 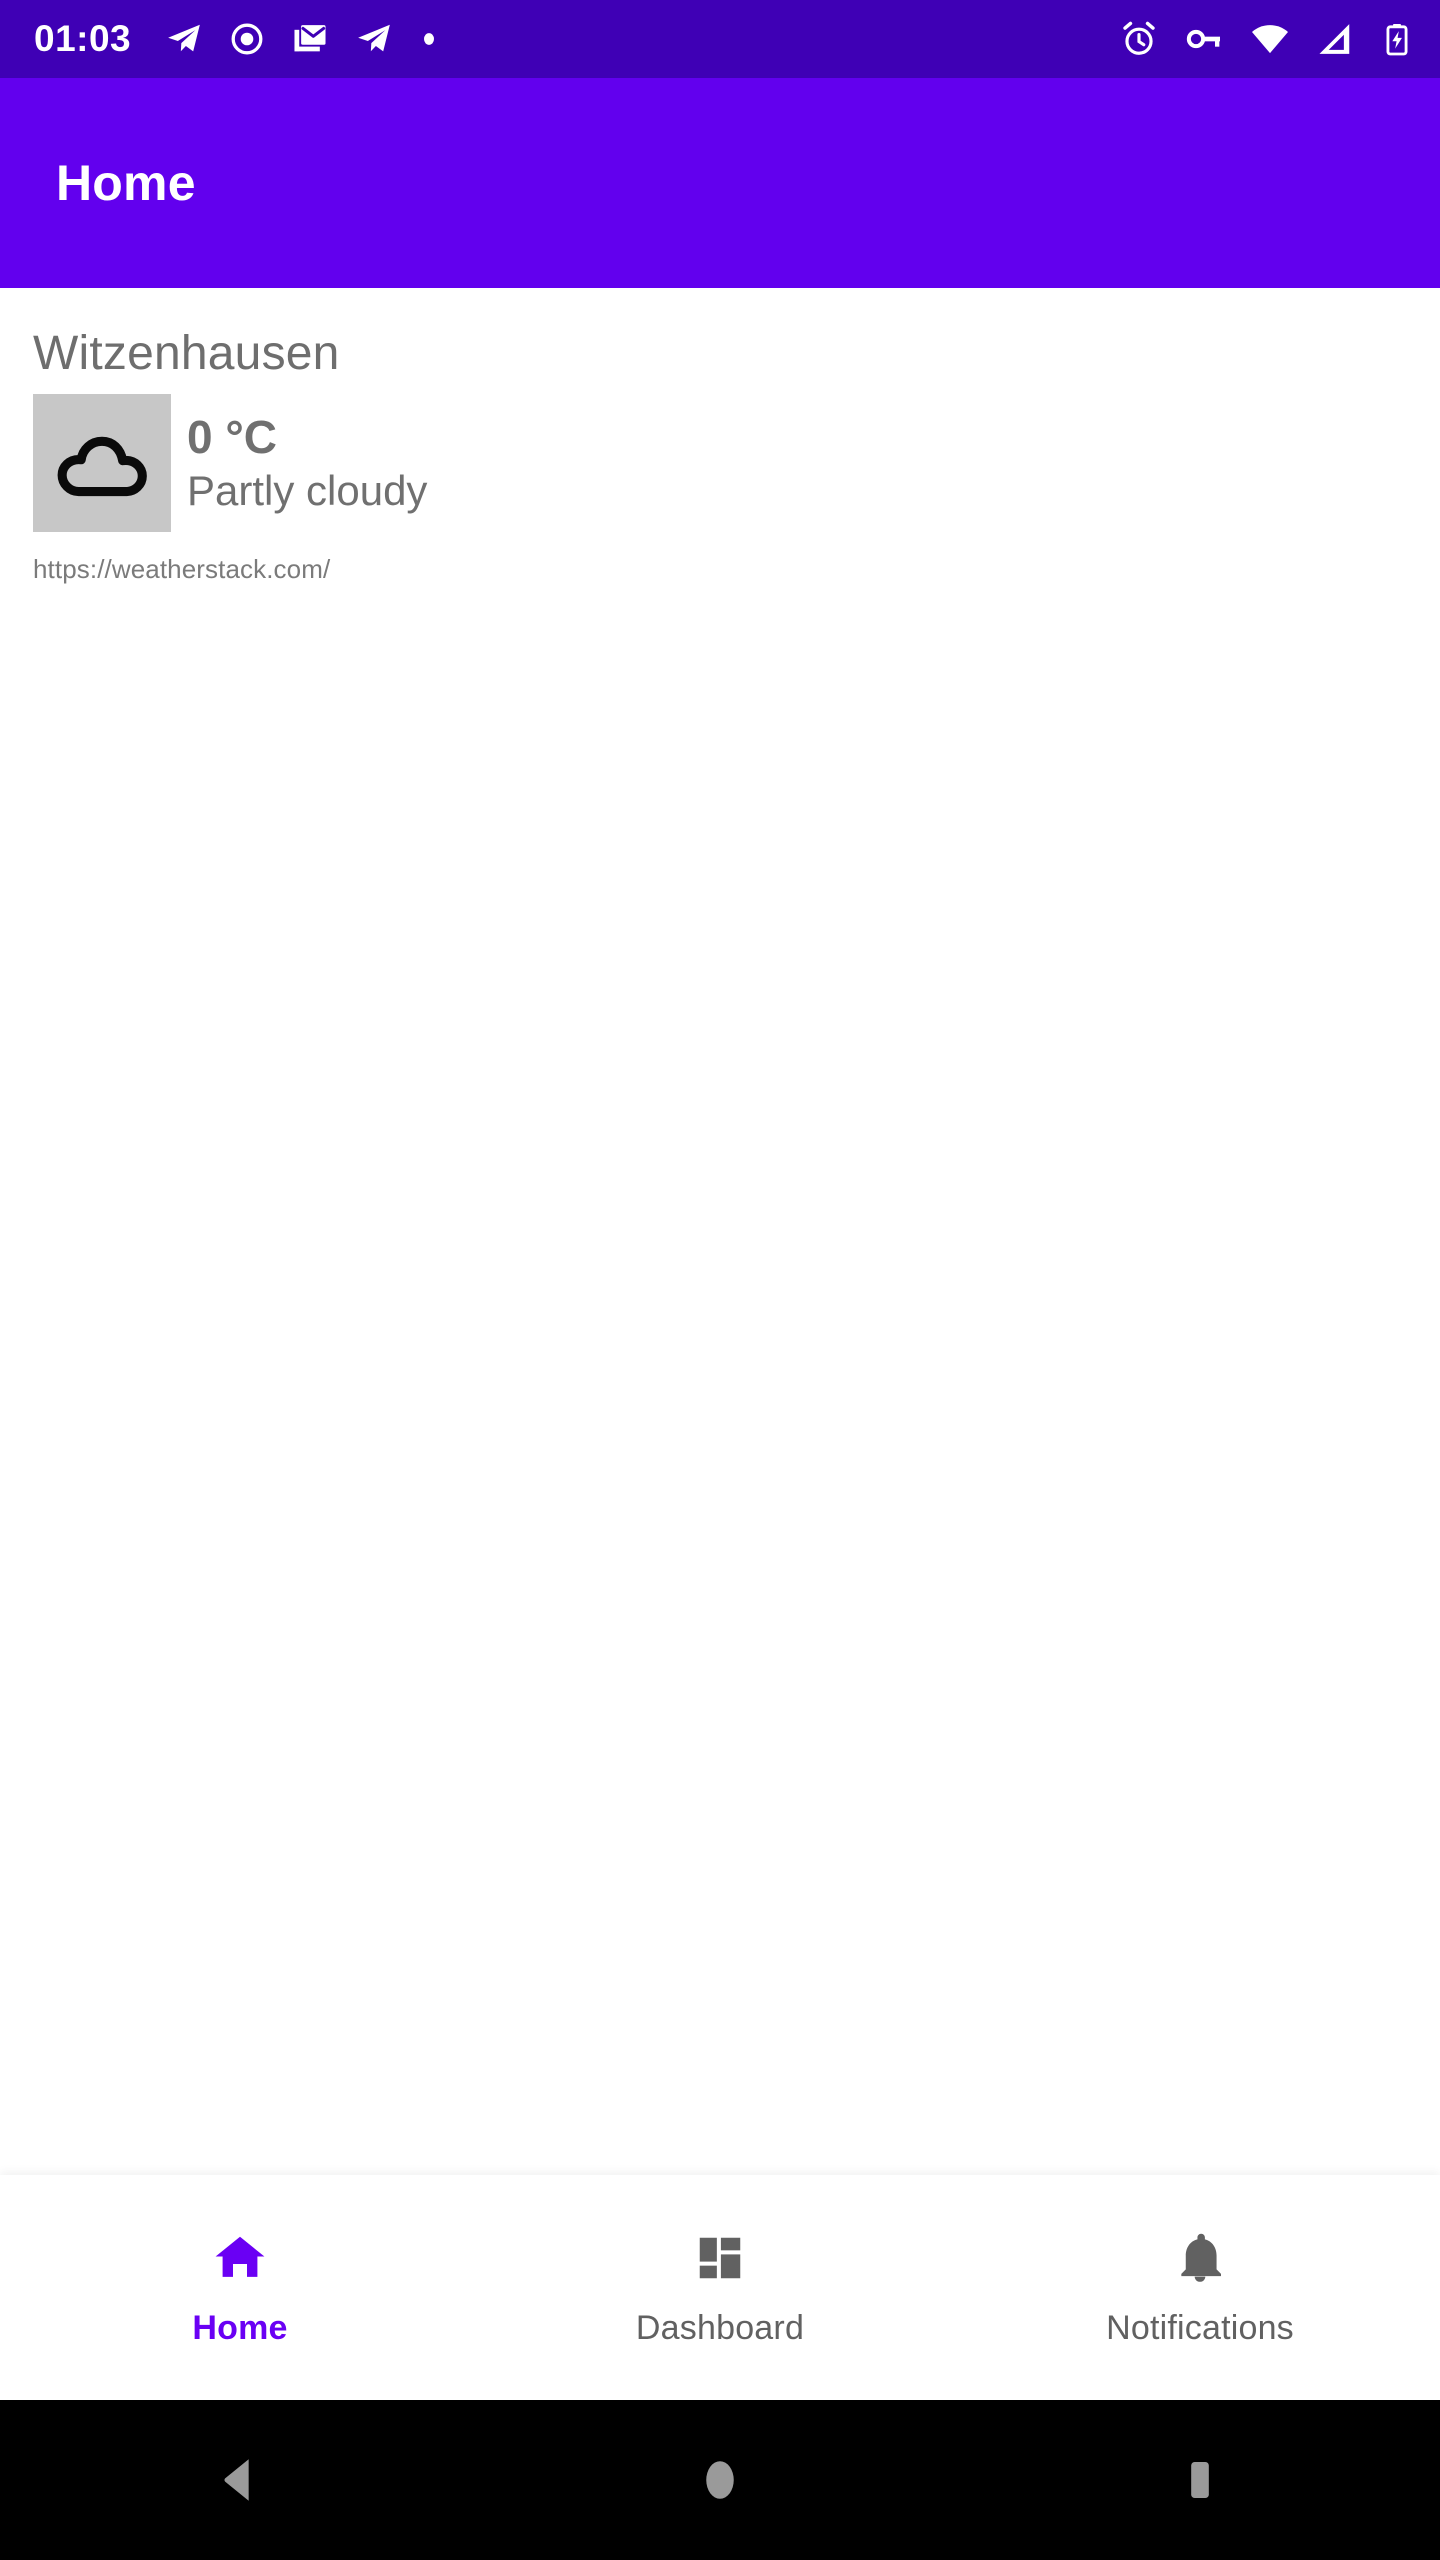 I want to click on recents-button, so click(x=1200, y=2480).